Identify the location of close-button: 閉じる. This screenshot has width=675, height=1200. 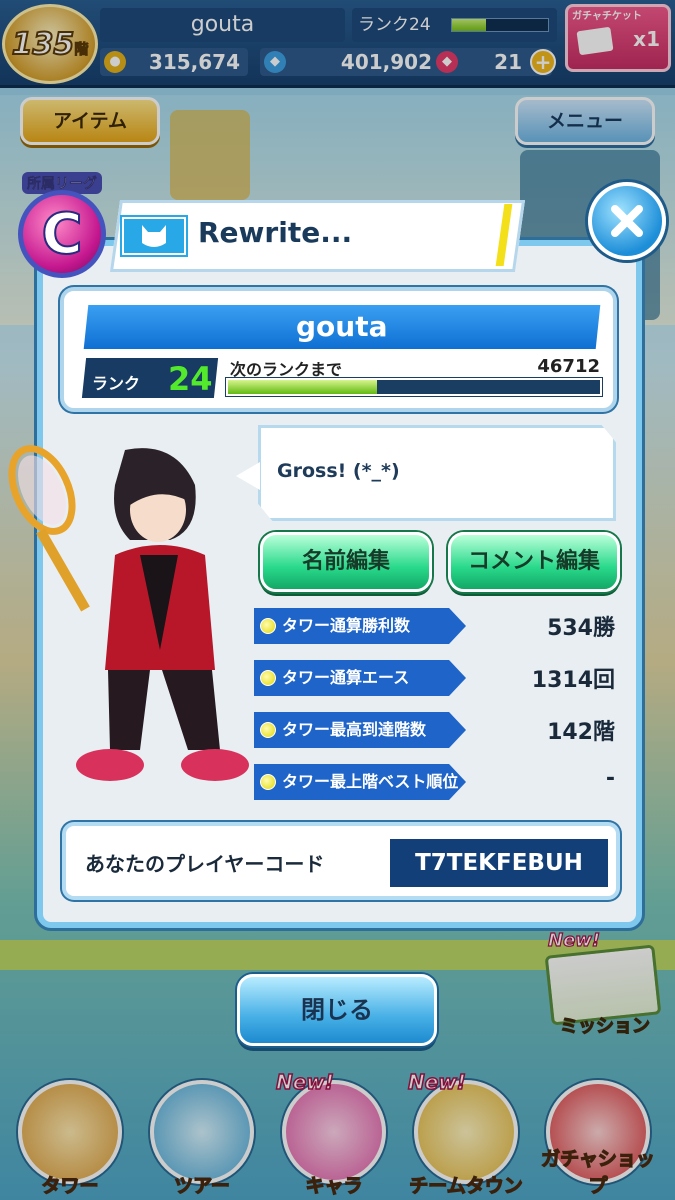
(337, 1010).